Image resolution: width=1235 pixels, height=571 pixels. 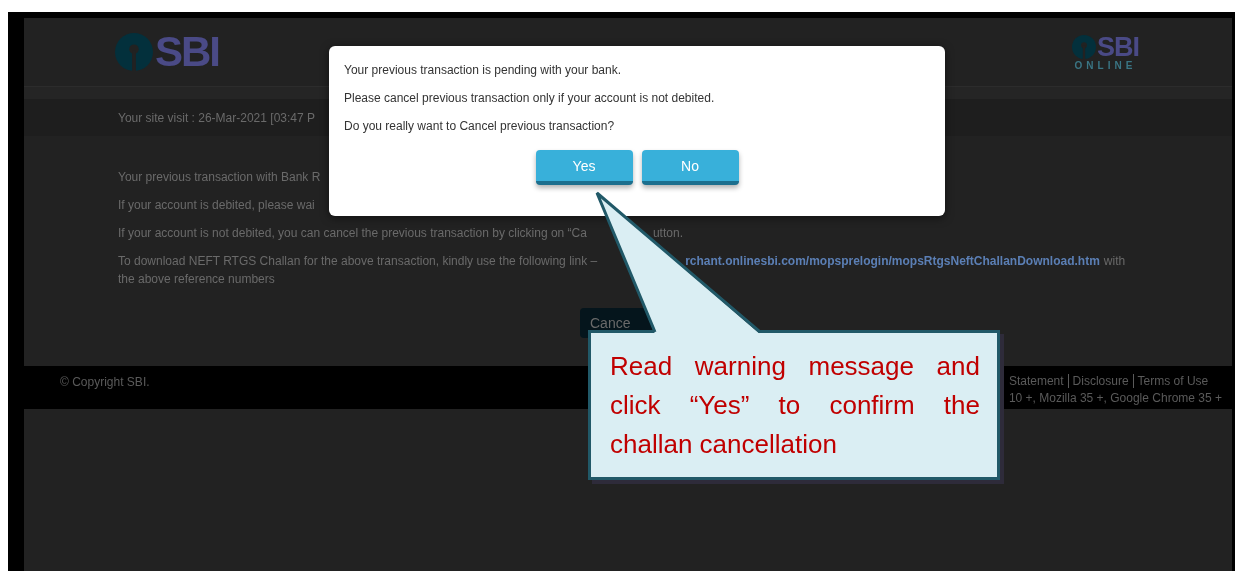 What do you see at coordinates (483, 70) in the screenshot?
I see `dialog-message: Your previous transaction is pending with your bank.` at bounding box center [483, 70].